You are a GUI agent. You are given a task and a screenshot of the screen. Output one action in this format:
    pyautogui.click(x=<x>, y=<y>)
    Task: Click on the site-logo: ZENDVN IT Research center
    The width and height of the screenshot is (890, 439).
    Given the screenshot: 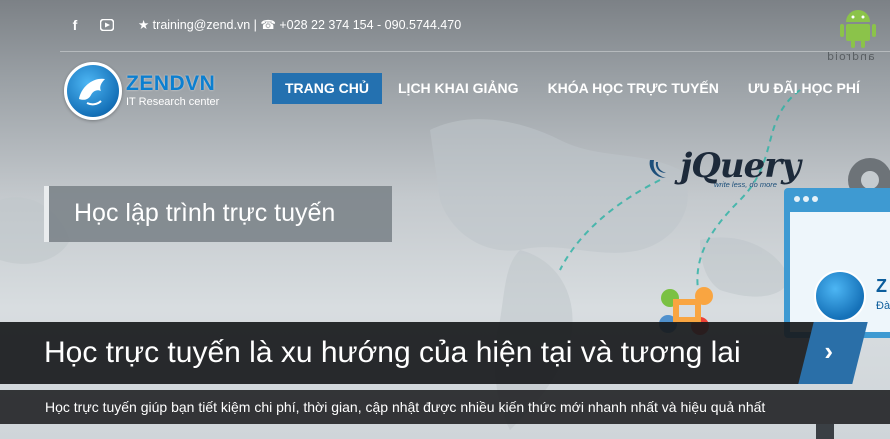 What is the action you would take?
    pyautogui.click(x=141, y=91)
    